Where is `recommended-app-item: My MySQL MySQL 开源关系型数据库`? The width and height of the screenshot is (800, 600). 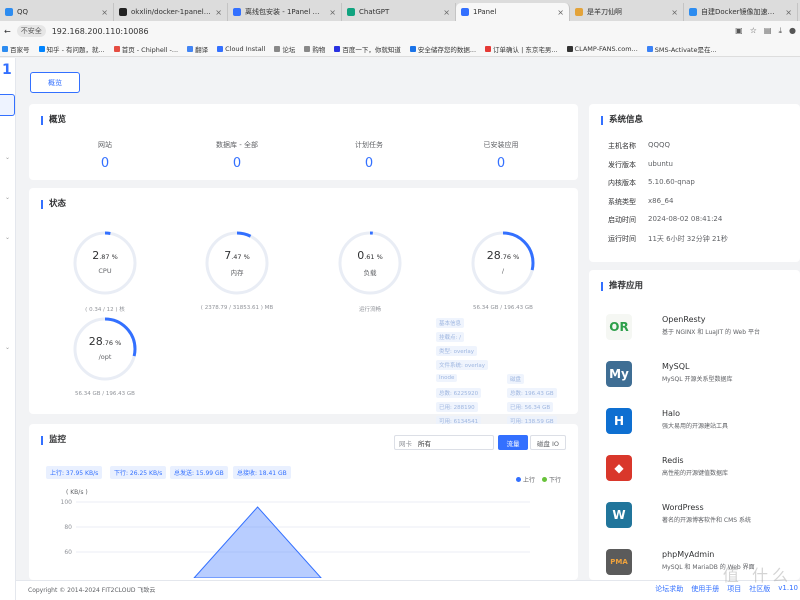 recommended-app-item: My MySQL MySQL 开源关系型数据库 is located at coordinates (702, 379).